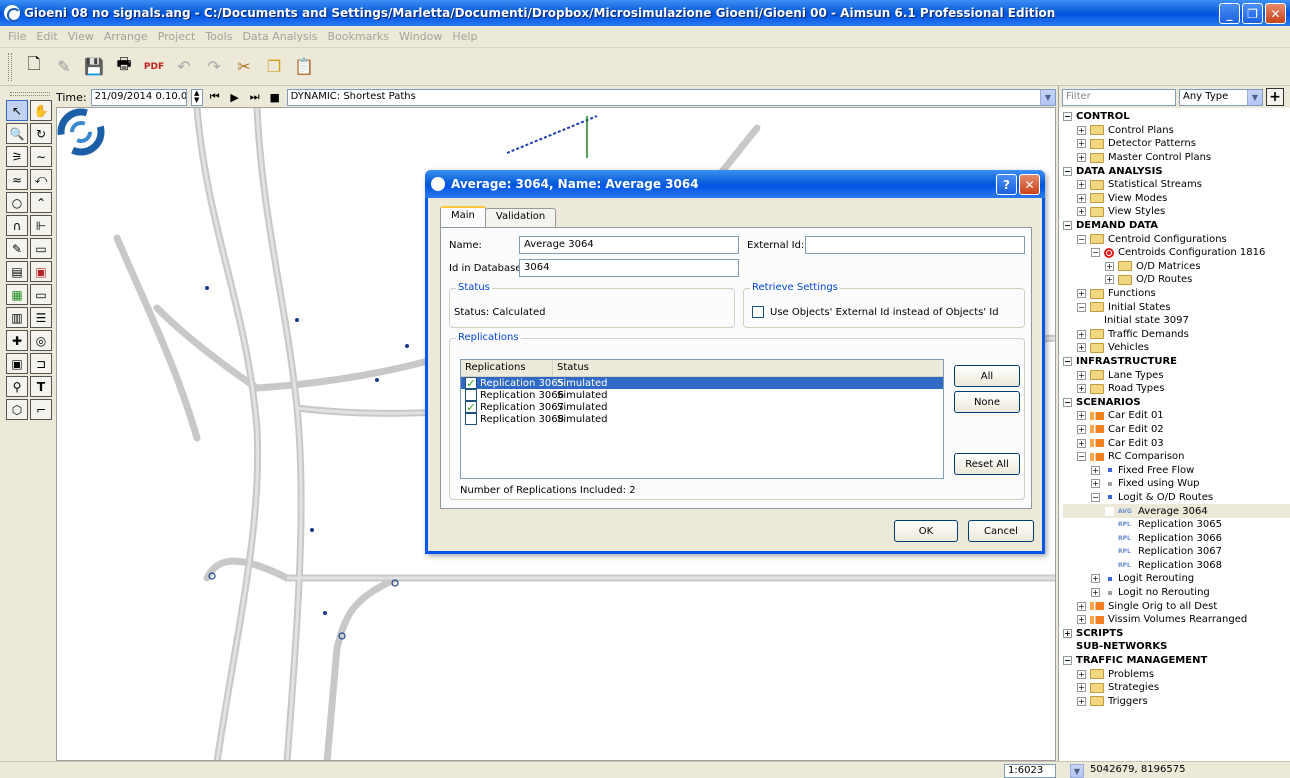 The width and height of the screenshot is (1290, 778). I want to click on cut-icon: ✂, so click(244, 67).